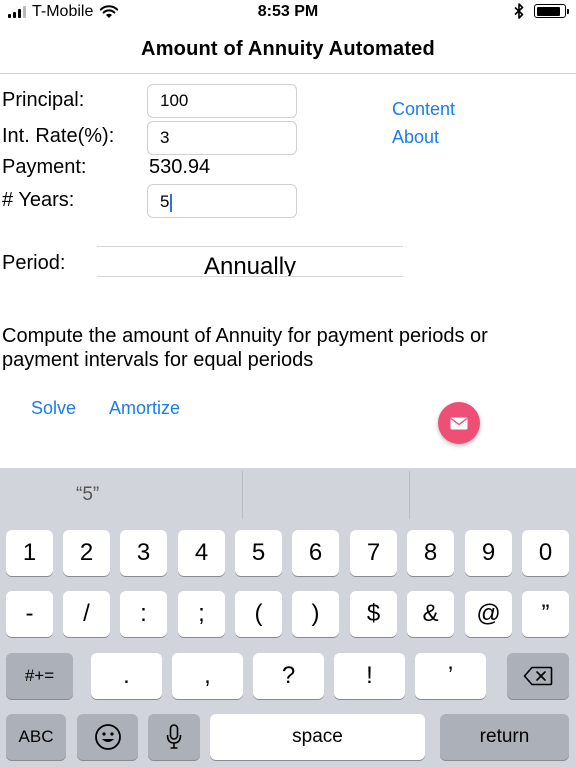  Describe the element at coordinates (144, 408) in the screenshot. I see `amortize-button: Amortize` at that location.